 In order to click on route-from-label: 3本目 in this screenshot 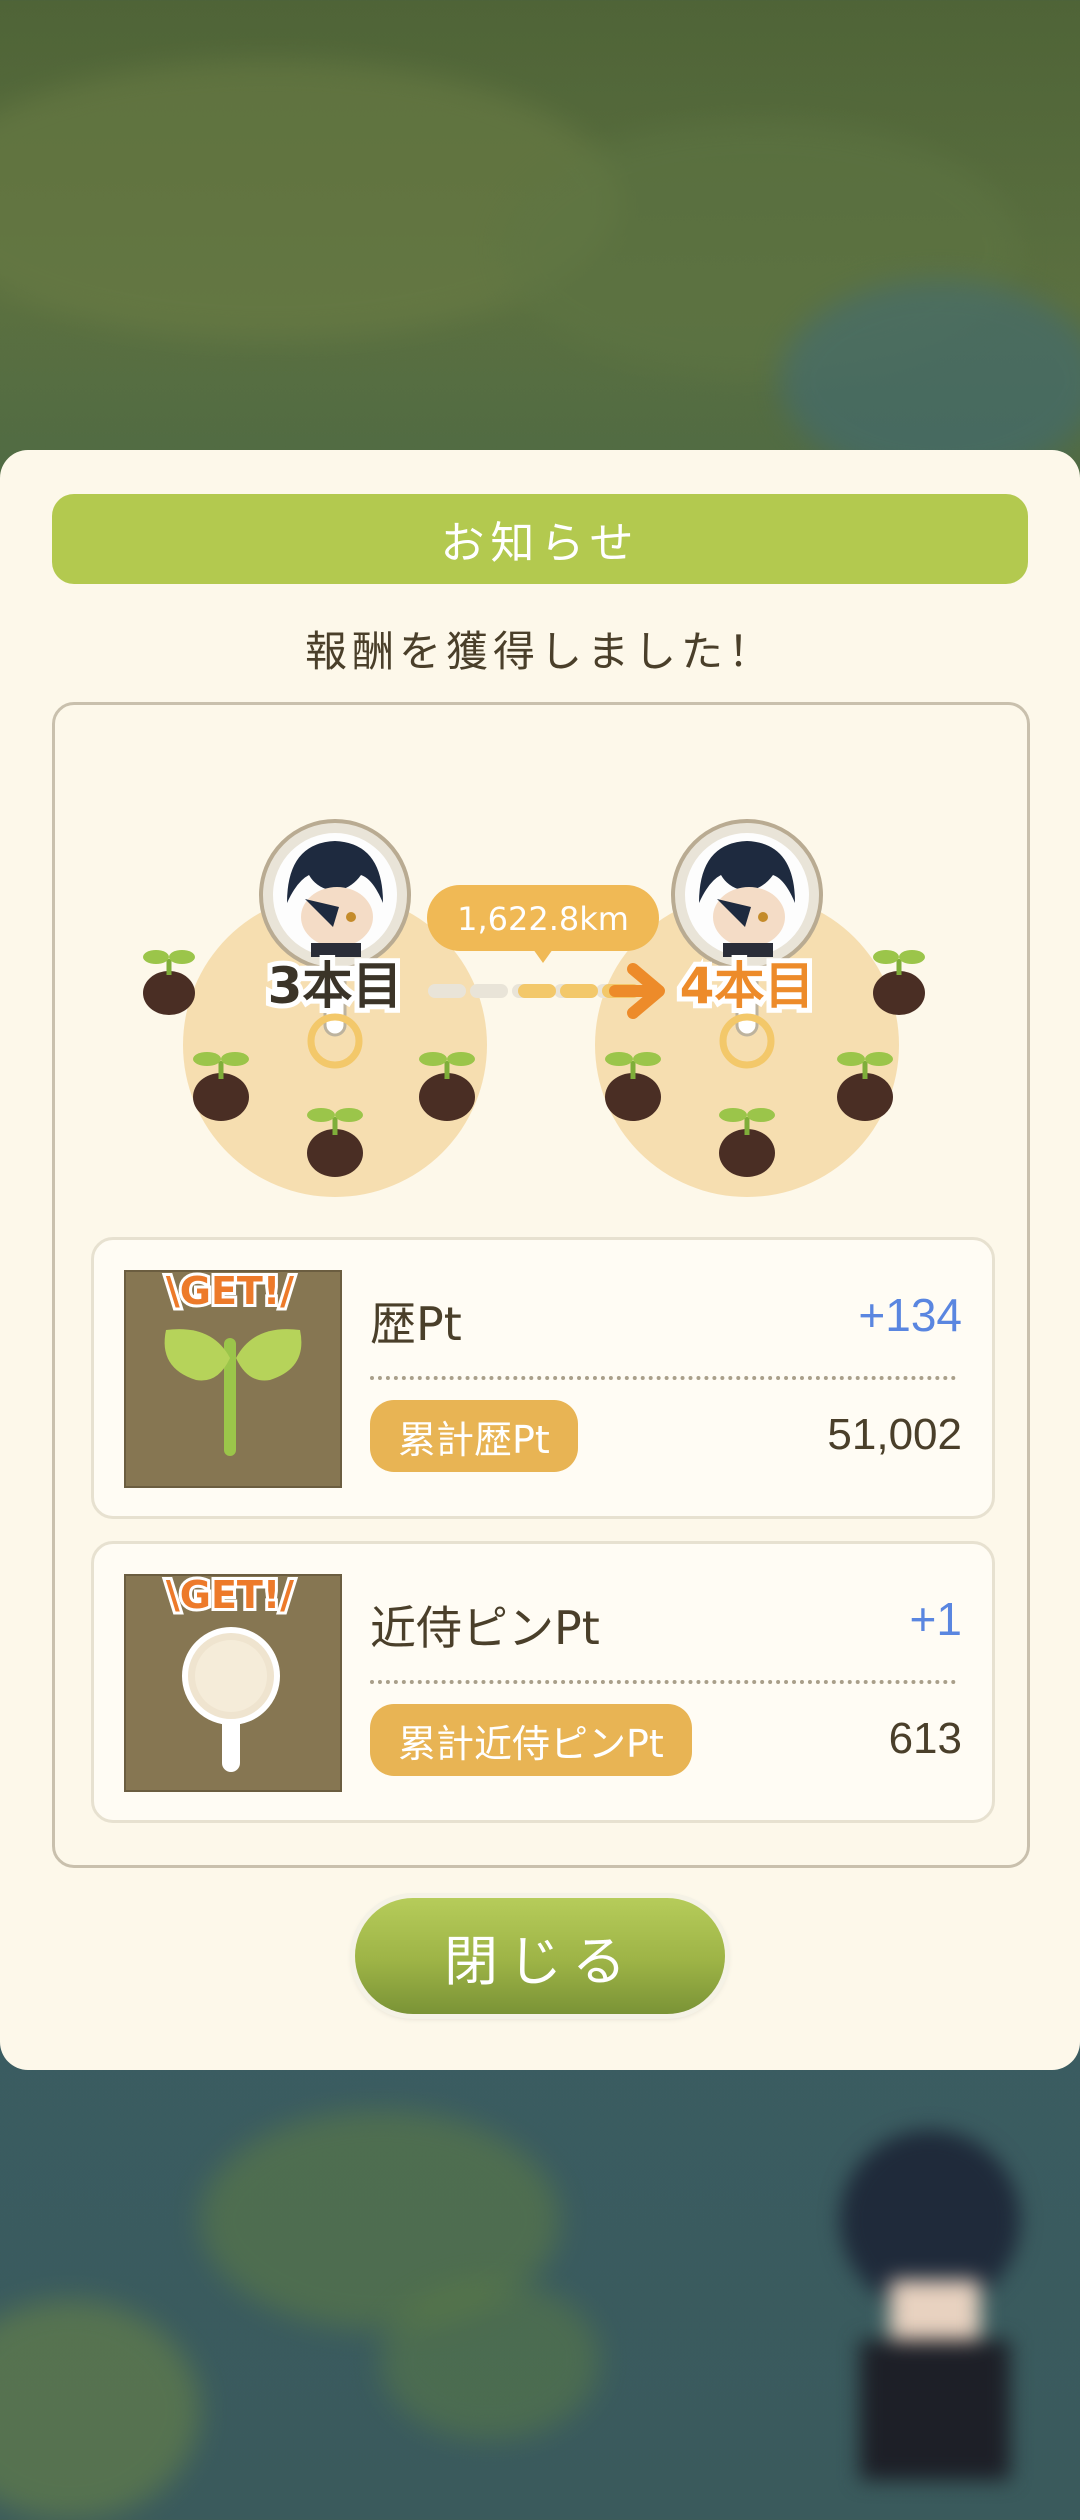, I will do `click(335, 986)`.